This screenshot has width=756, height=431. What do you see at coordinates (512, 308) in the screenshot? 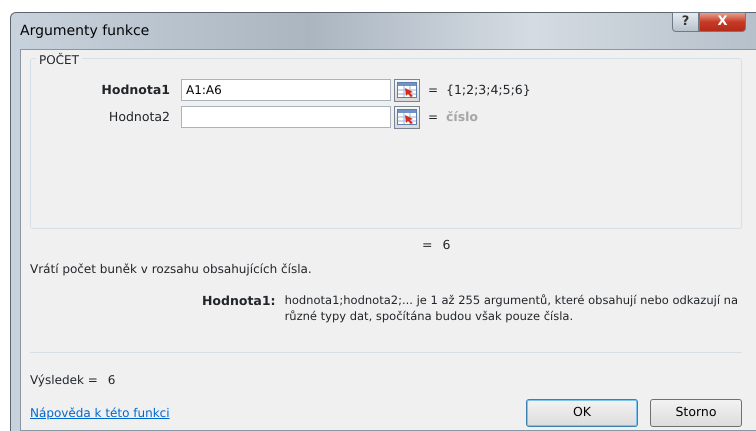
I see `argument-help-text: hodnota1;hodnota2;... je 1 až 255 argumentů, které obsahují nebo odkazují na různé typy dat, spočítána budou však pouze čísla.` at bounding box center [512, 308].